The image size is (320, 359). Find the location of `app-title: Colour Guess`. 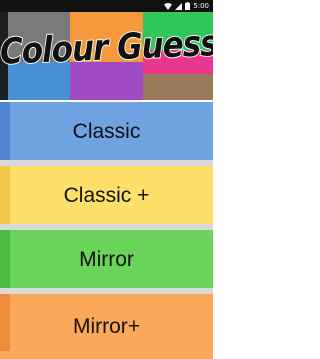

app-title: Colour Guess is located at coordinates (106, 48).